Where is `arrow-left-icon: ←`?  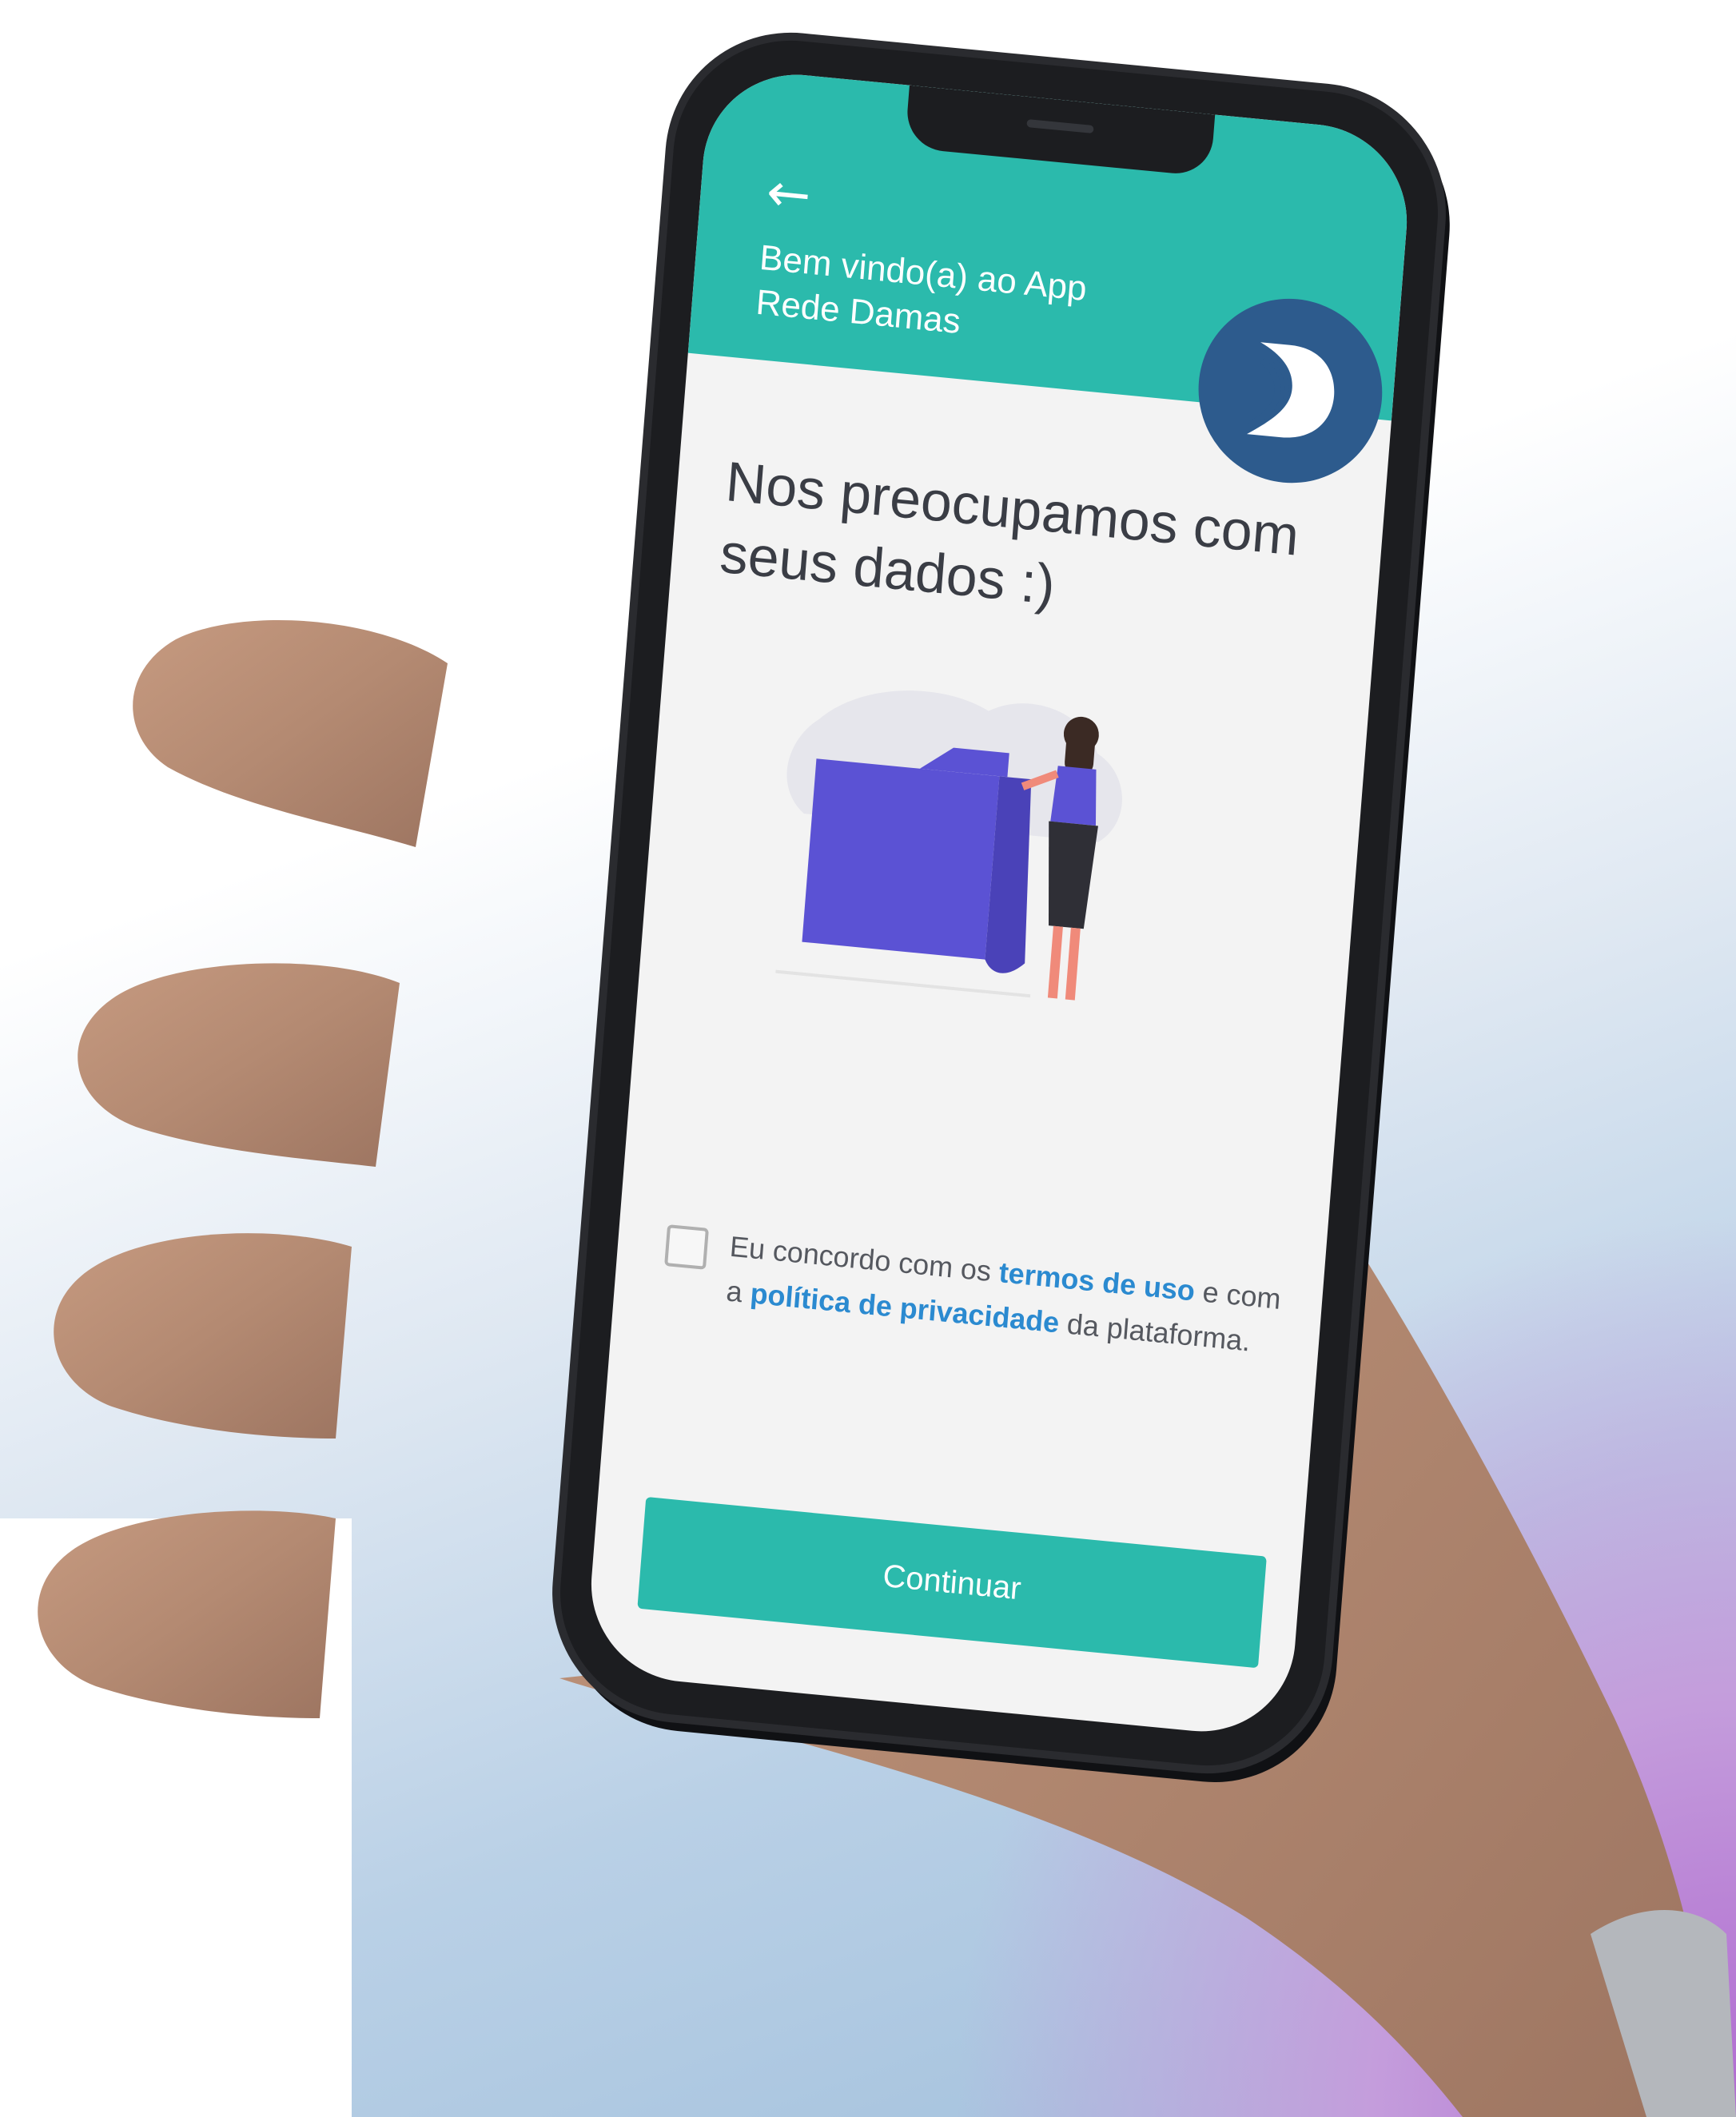
arrow-left-icon: ← is located at coordinates (789, 194).